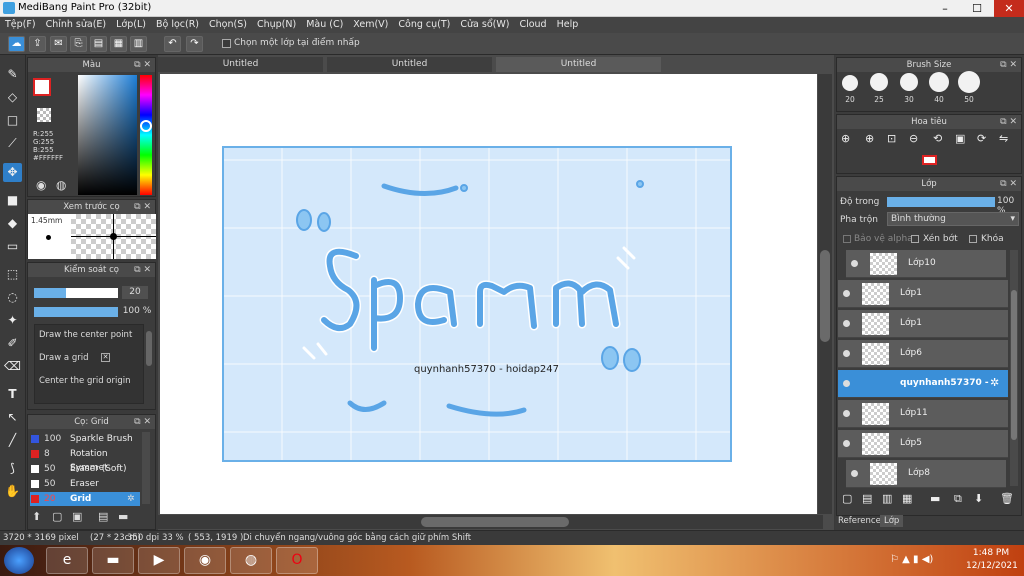 The width and height of the screenshot is (1024, 576). Describe the element at coordinates (977, 8) in the screenshot. I see `maximize-button: ☐` at that location.